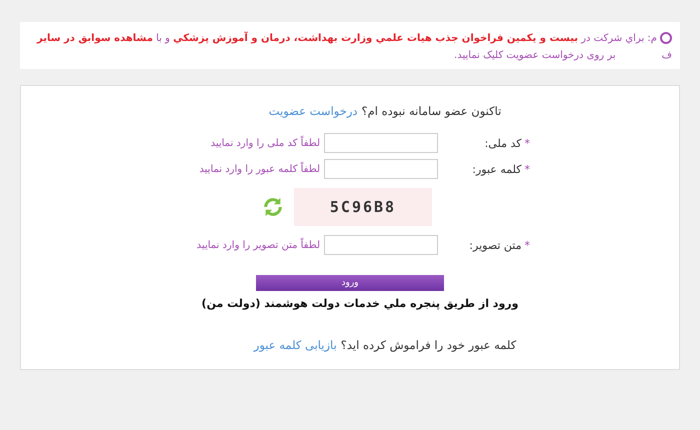 The width and height of the screenshot is (700, 430). I want to click on notice-text: ف, so click(667, 55).